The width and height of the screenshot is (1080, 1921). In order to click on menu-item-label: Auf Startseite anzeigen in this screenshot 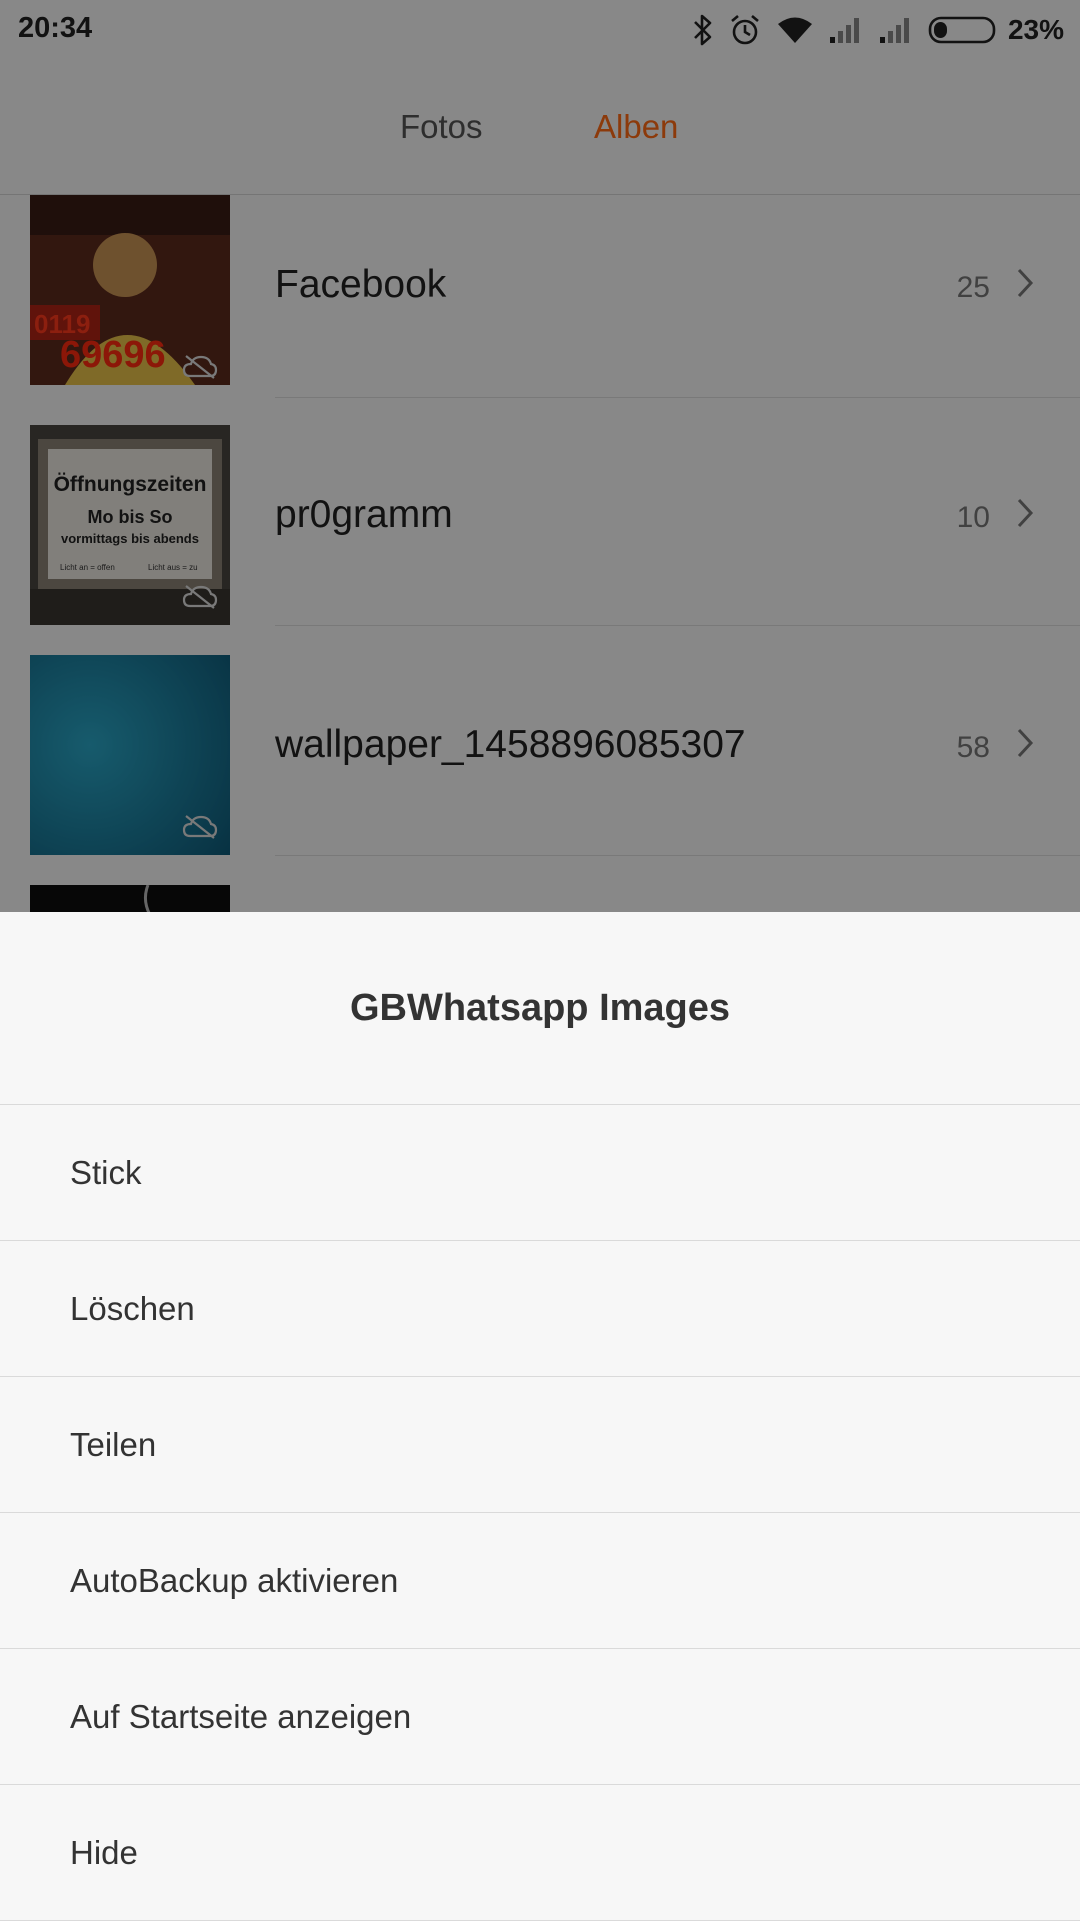, I will do `click(241, 1716)`.